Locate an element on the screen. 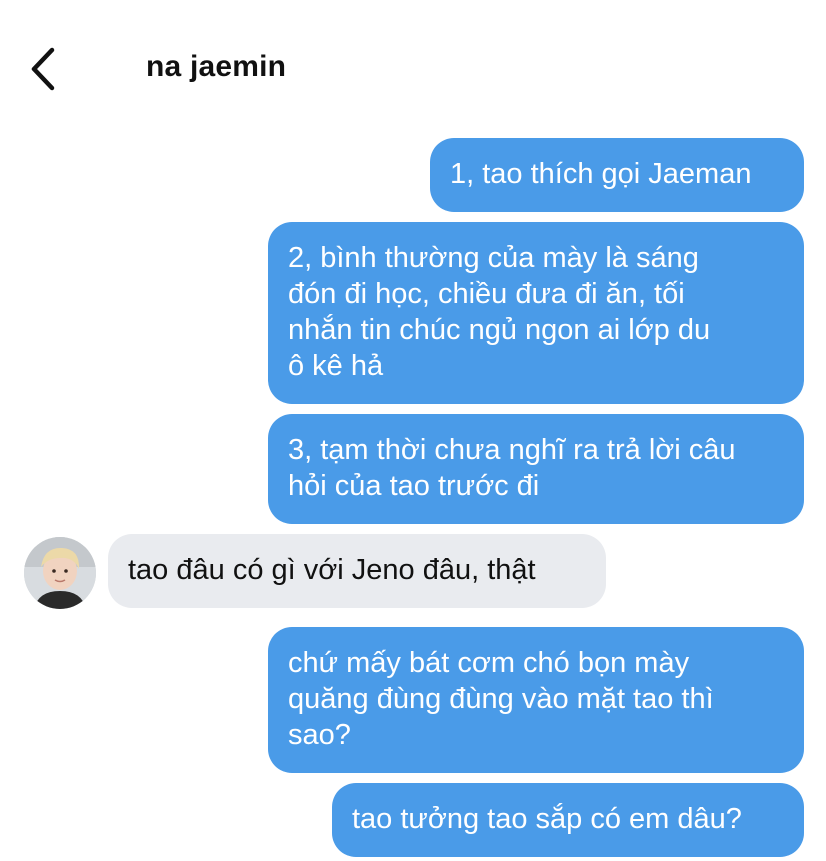  chevron-left-icon is located at coordinates (43, 69).